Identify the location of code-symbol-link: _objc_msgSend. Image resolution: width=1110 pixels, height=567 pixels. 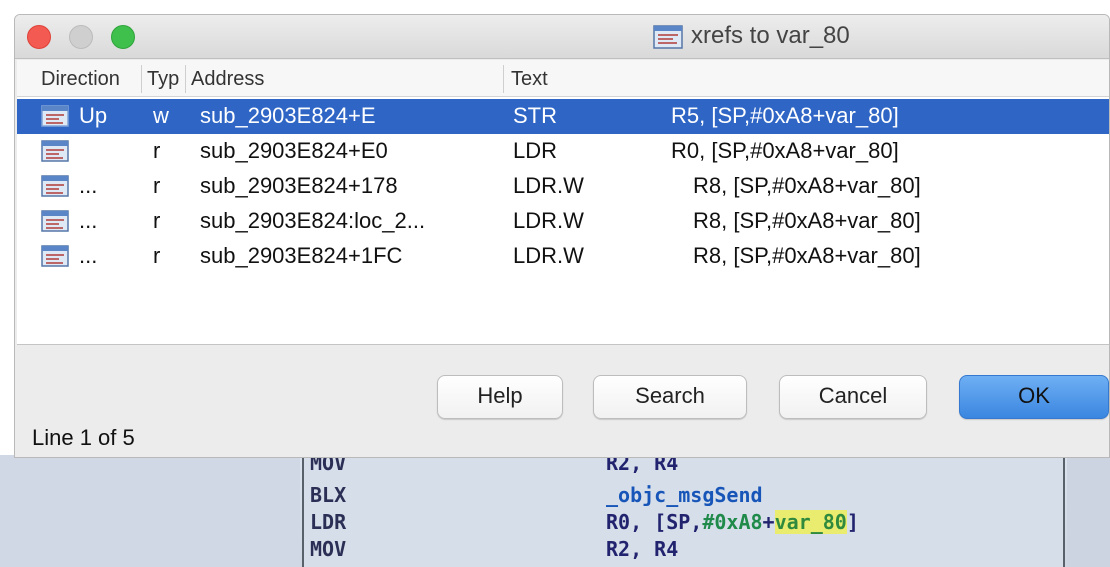
(684, 495).